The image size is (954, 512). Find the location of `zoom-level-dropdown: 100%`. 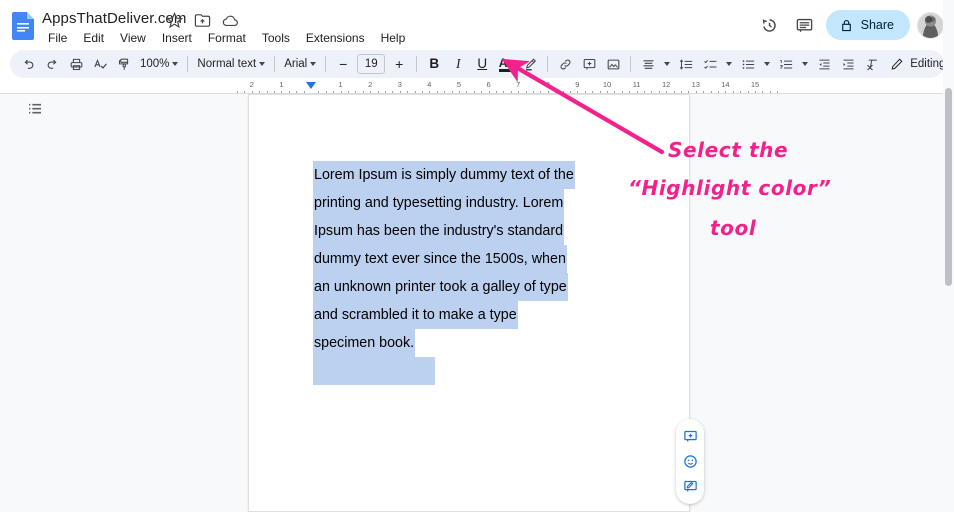

zoom-level-dropdown: 100% is located at coordinates (159, 64).